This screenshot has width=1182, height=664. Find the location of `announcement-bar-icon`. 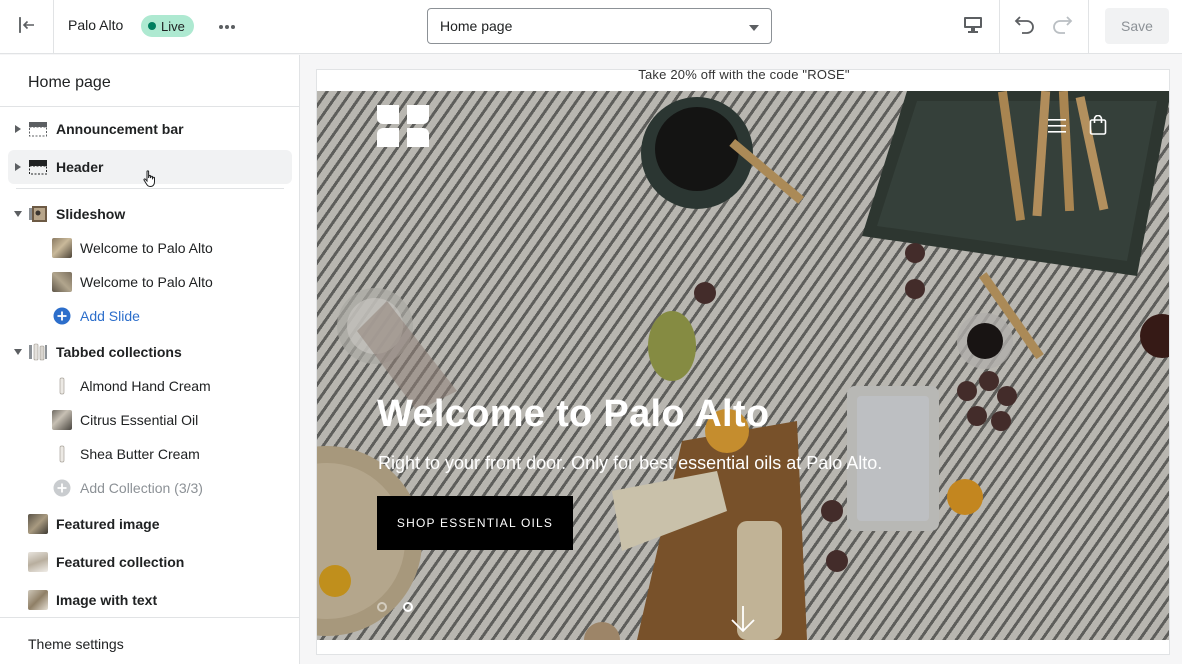

announcement-bar-icon is located at coordinates (38, 129).